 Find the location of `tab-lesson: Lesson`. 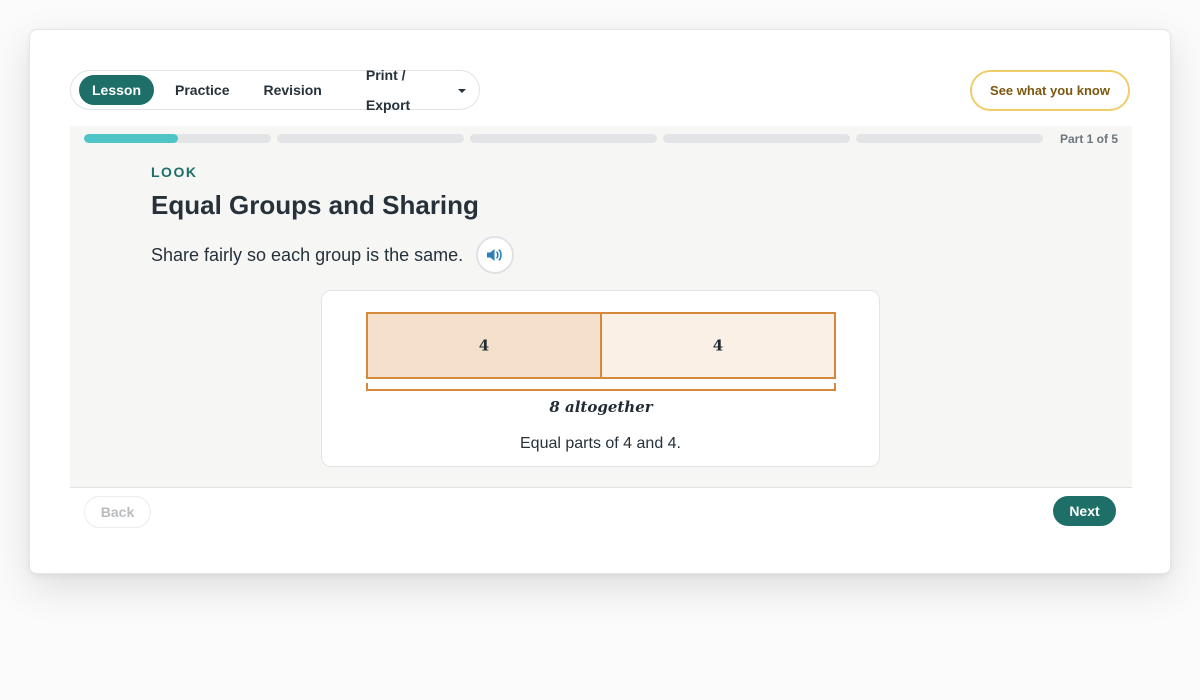

tab-lesson: Lesson is located at coordinates (117, 90).